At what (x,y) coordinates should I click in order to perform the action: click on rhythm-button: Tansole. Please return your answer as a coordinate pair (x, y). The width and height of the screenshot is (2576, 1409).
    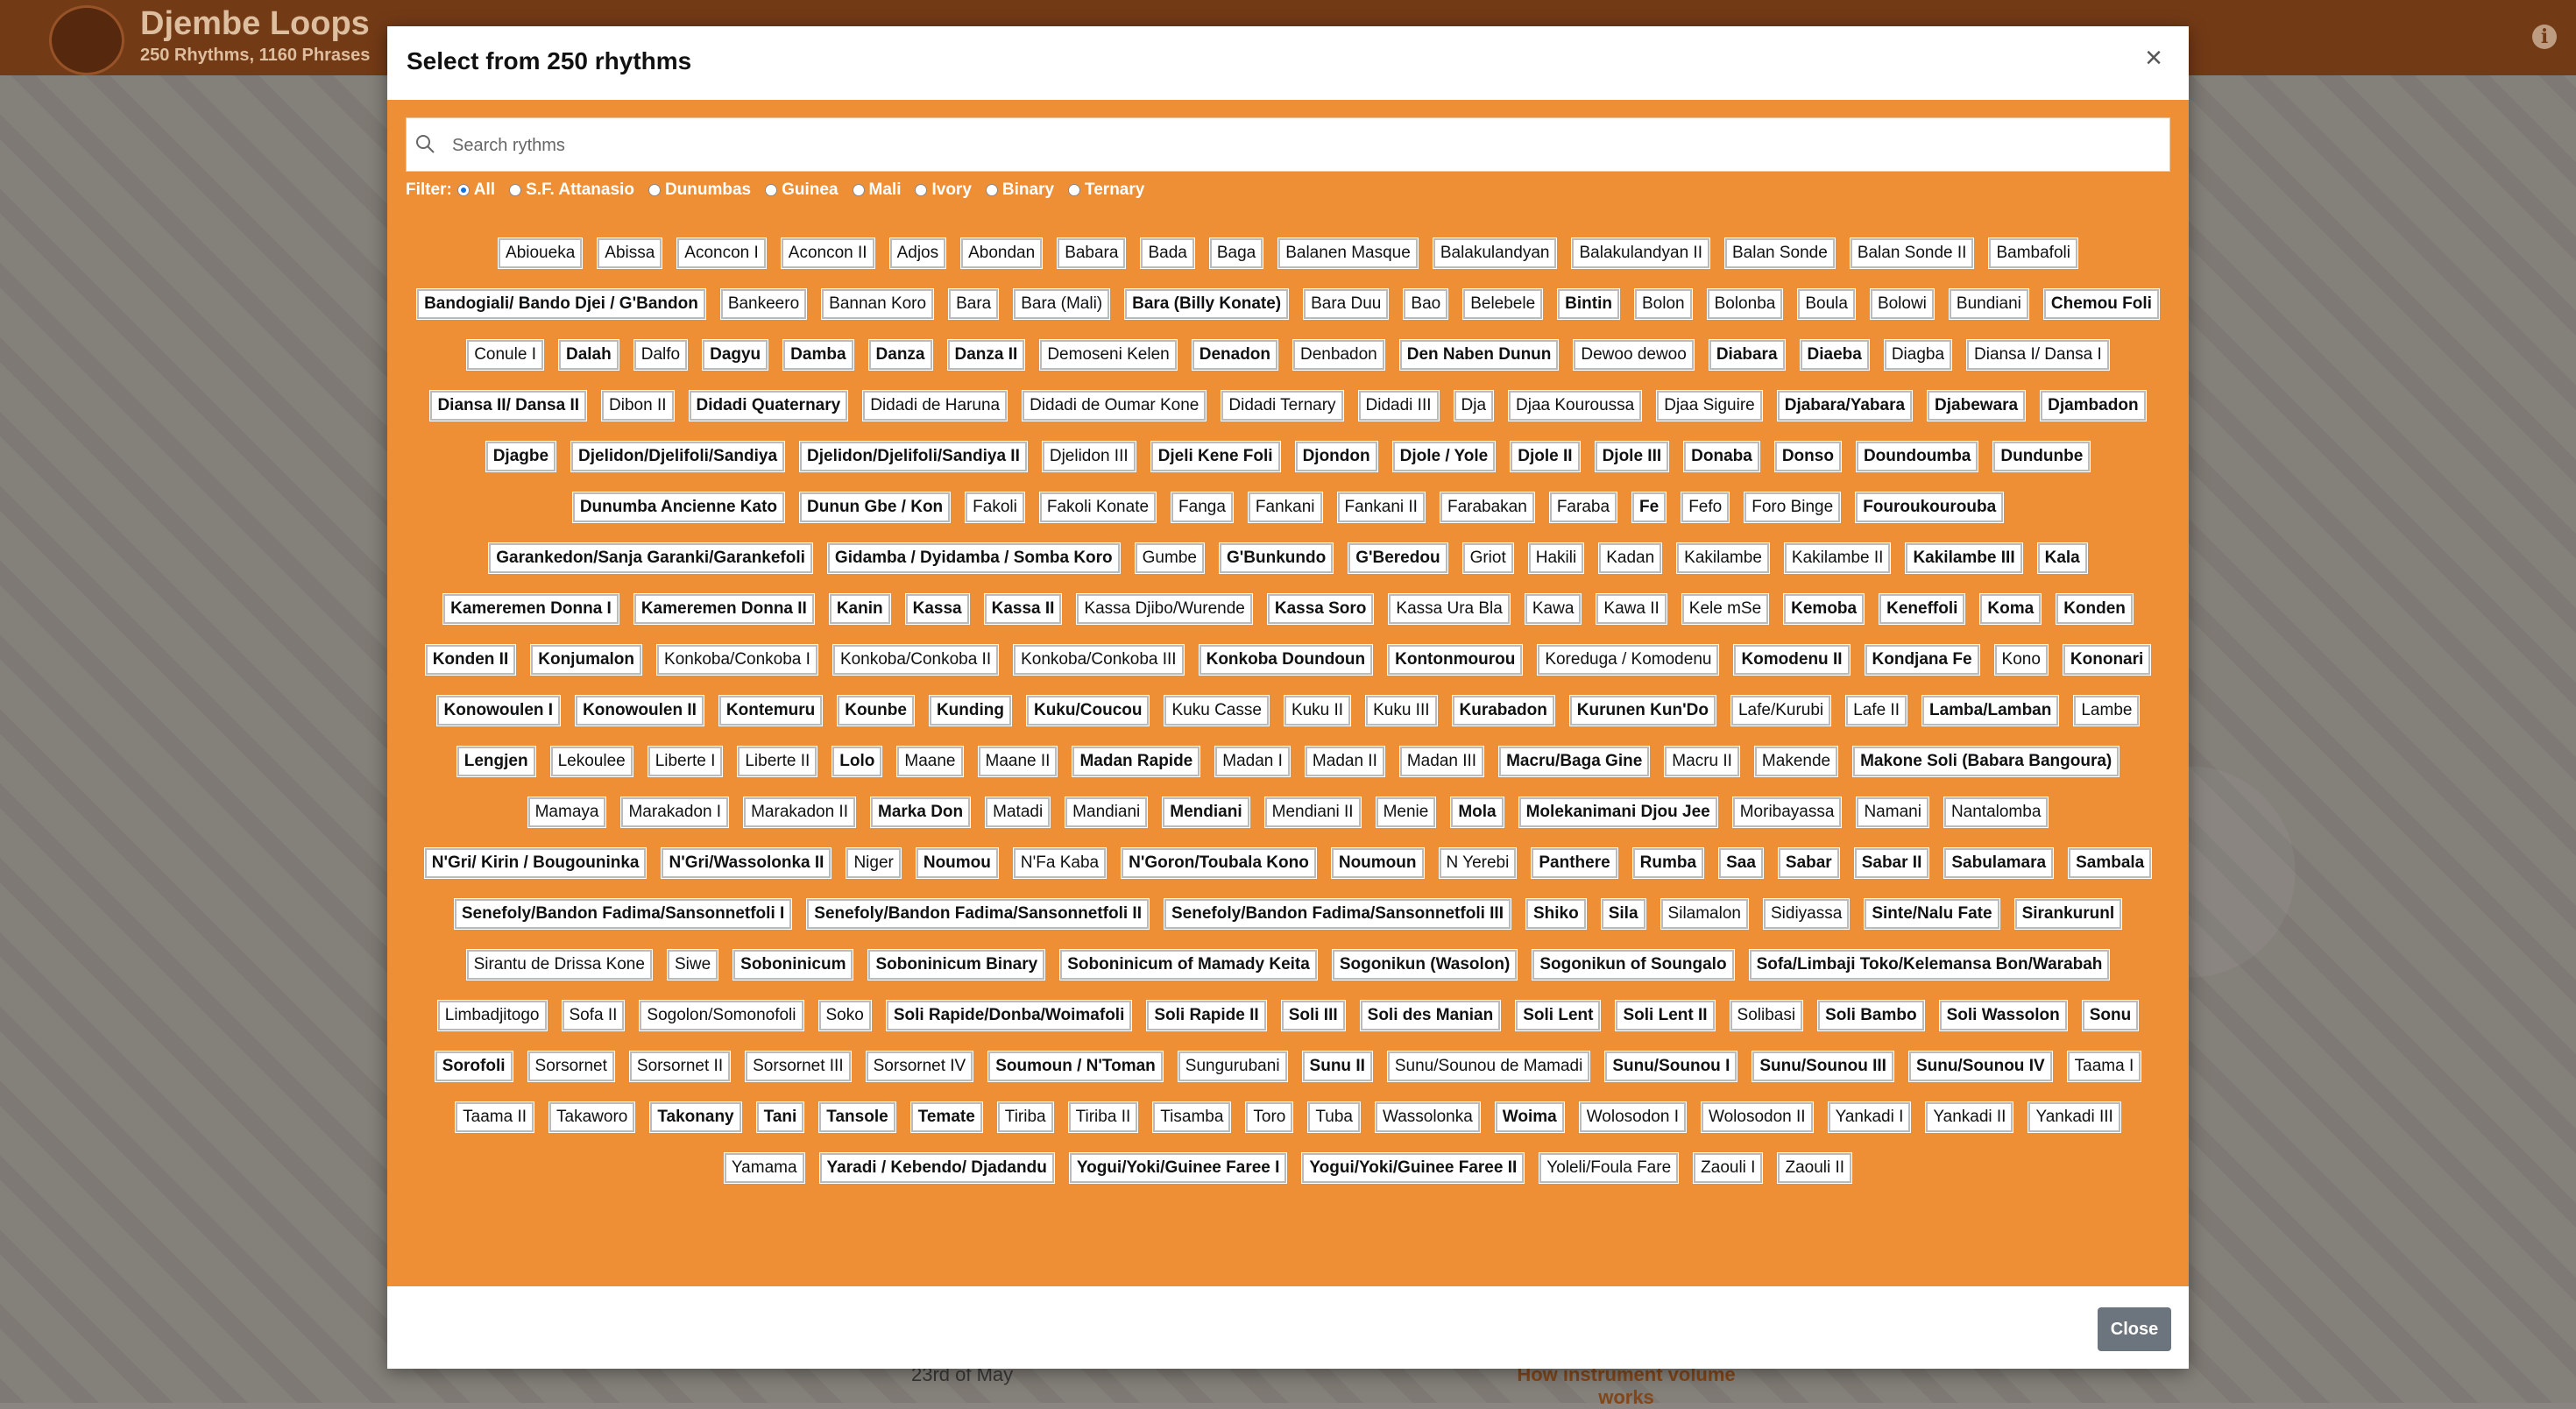
    Looking at the image, I should click on (857, 1117).